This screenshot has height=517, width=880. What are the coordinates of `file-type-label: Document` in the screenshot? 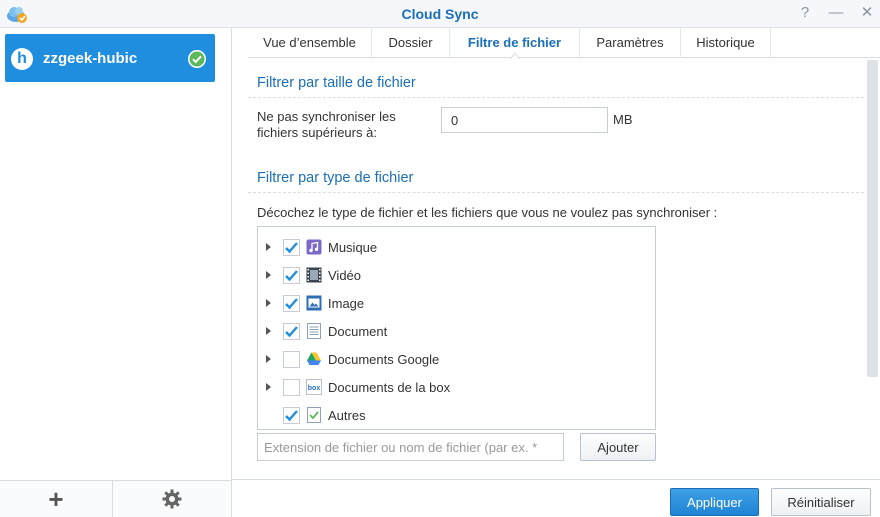 It's located at (358, 331).